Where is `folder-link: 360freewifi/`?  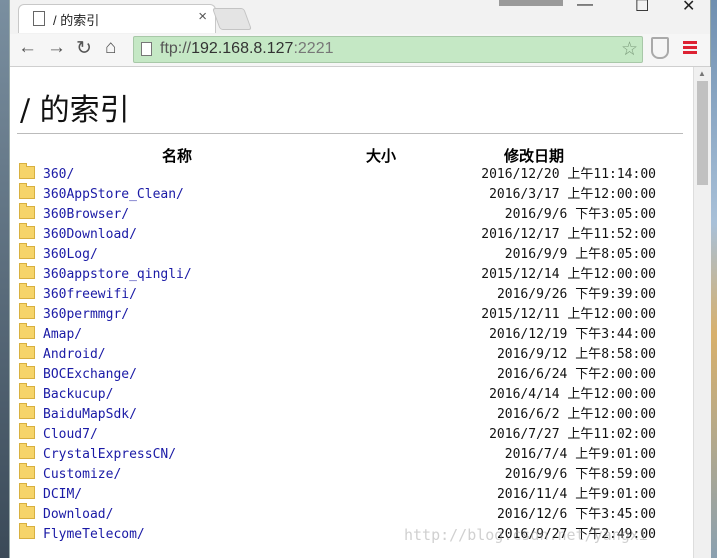 folder-link: 360freewifi/ is located at coordinates (90, 294).